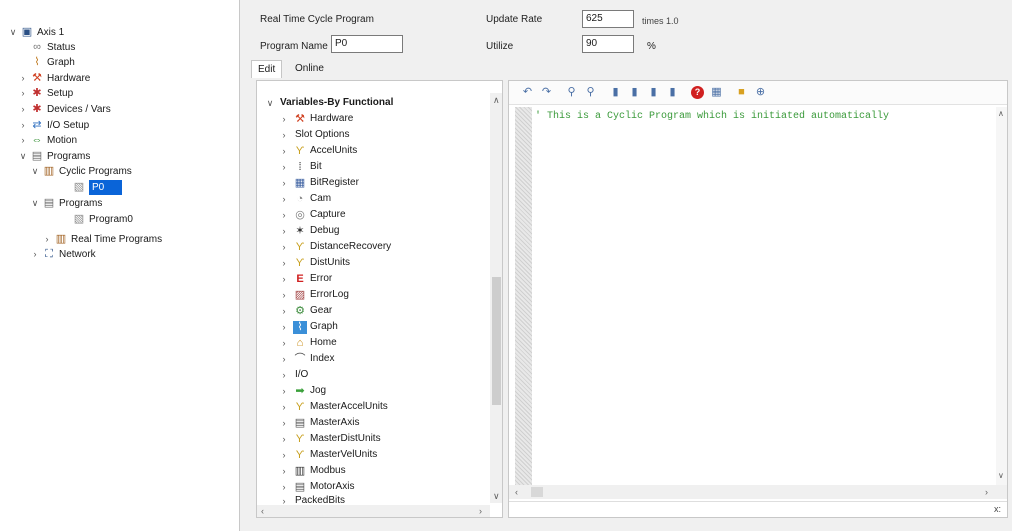 Image resolution: width=1012 pixels, height=531 pixels. What do you see at coordinates (305, 279) in the screenshot?
I see `var-item: › E Error` at bounding box center [305, 279].